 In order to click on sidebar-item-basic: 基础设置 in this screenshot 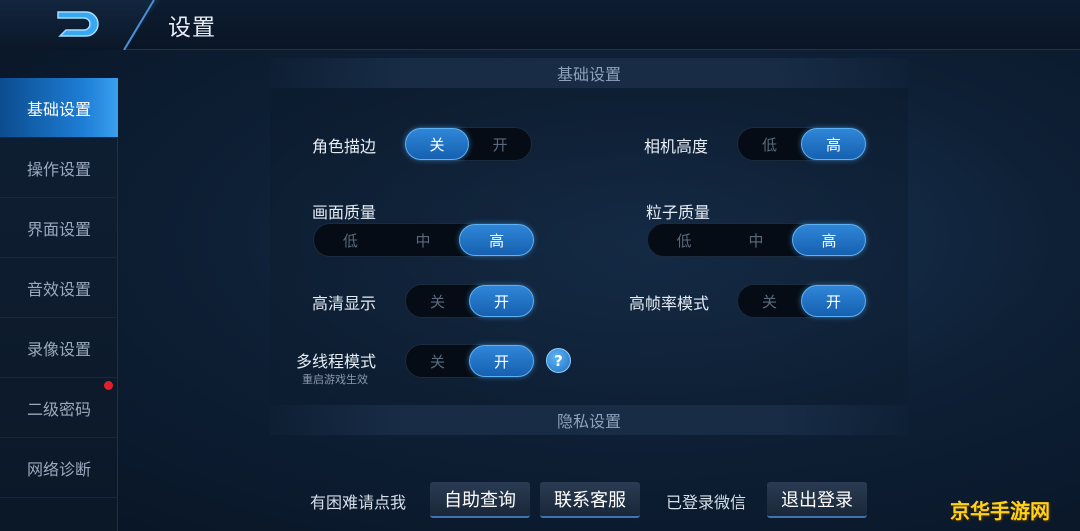, I will do `click(59, 108)`.